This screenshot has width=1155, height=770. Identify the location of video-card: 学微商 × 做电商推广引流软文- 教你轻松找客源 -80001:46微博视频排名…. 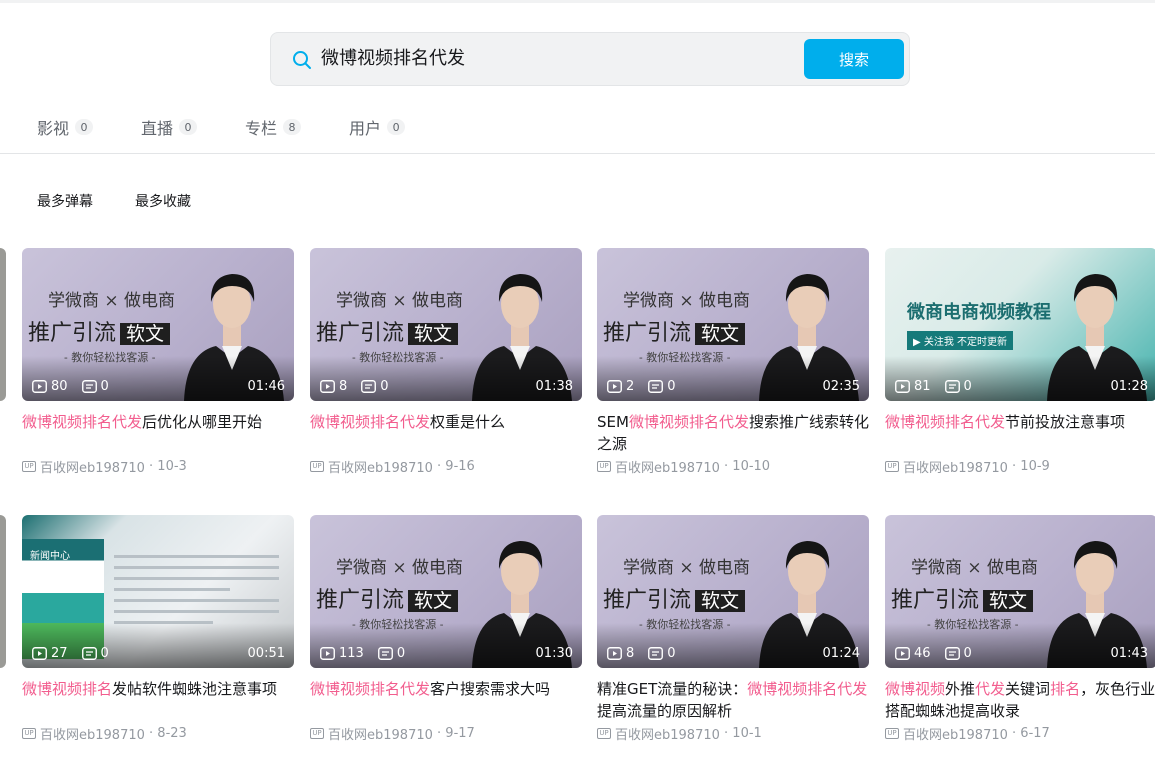
(158, 362).